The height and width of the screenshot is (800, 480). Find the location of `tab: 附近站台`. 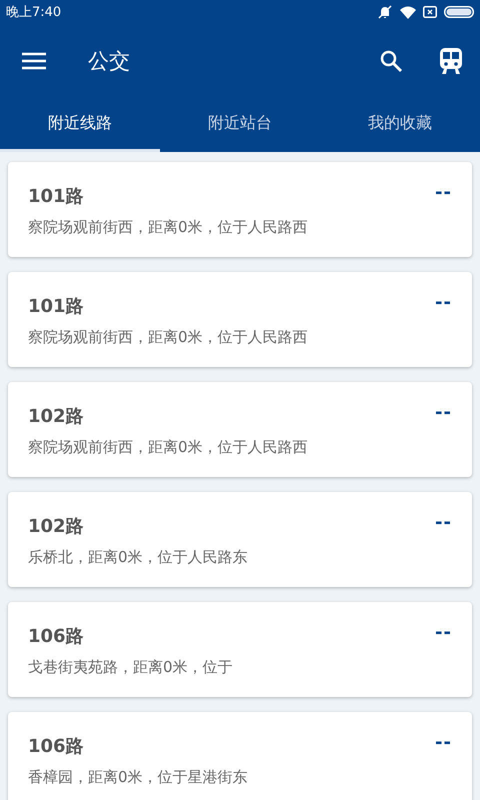

tab: 附近站台 is located at coordinates (240, 125).